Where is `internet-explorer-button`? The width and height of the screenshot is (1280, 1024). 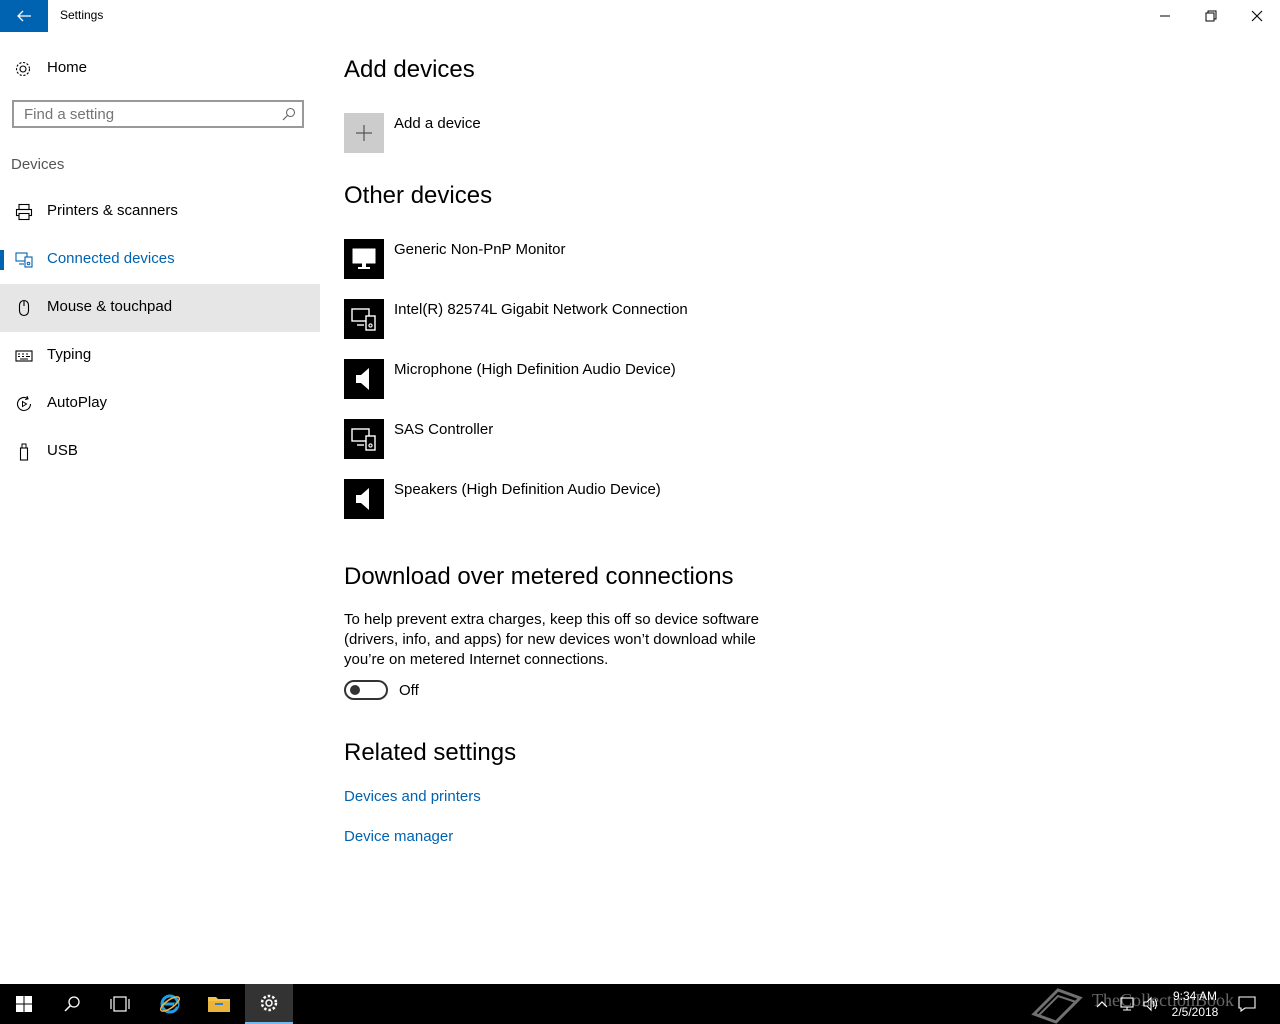 internet-explorer-button is located at coordinates (170, 1004).